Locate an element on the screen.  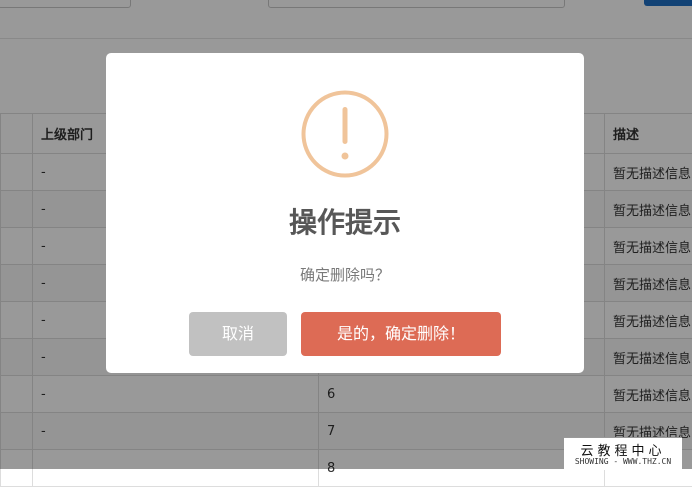
watermark-logo: 云教程中心 SHOWING - WWW.THZ.CN is located at coordinates (623, 453).